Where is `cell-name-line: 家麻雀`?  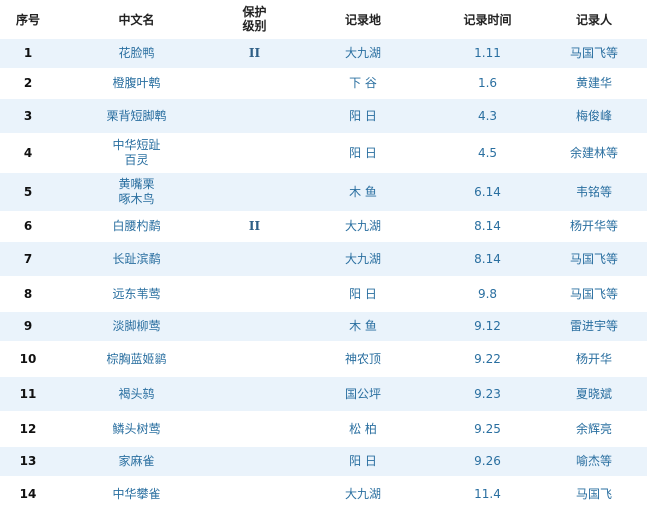 cell-name-line: 家麻雀 is located at coordinates (136, 461).